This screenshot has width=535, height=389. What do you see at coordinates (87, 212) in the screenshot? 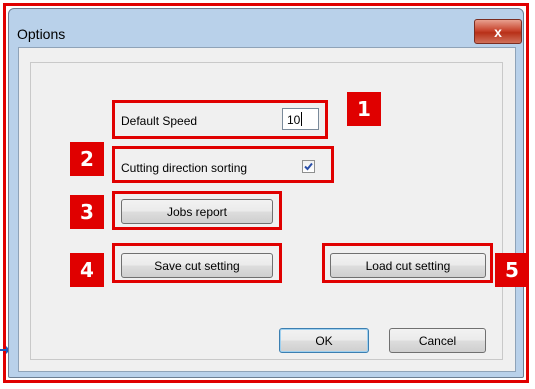
I see `annotation-marker-3: 3` at bounding box center [87, 212].